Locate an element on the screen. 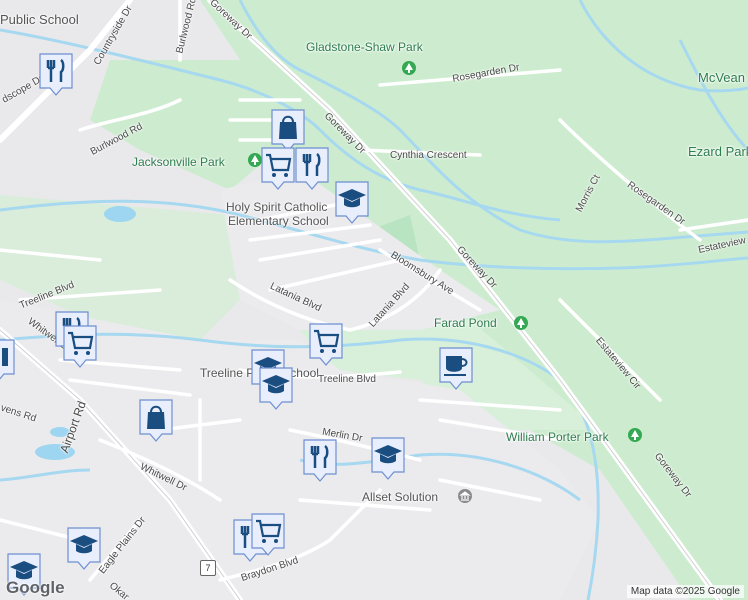 The width and height of the screenshot is (748, 600). shopping-bag-icon is located at coordinates (156, 420).